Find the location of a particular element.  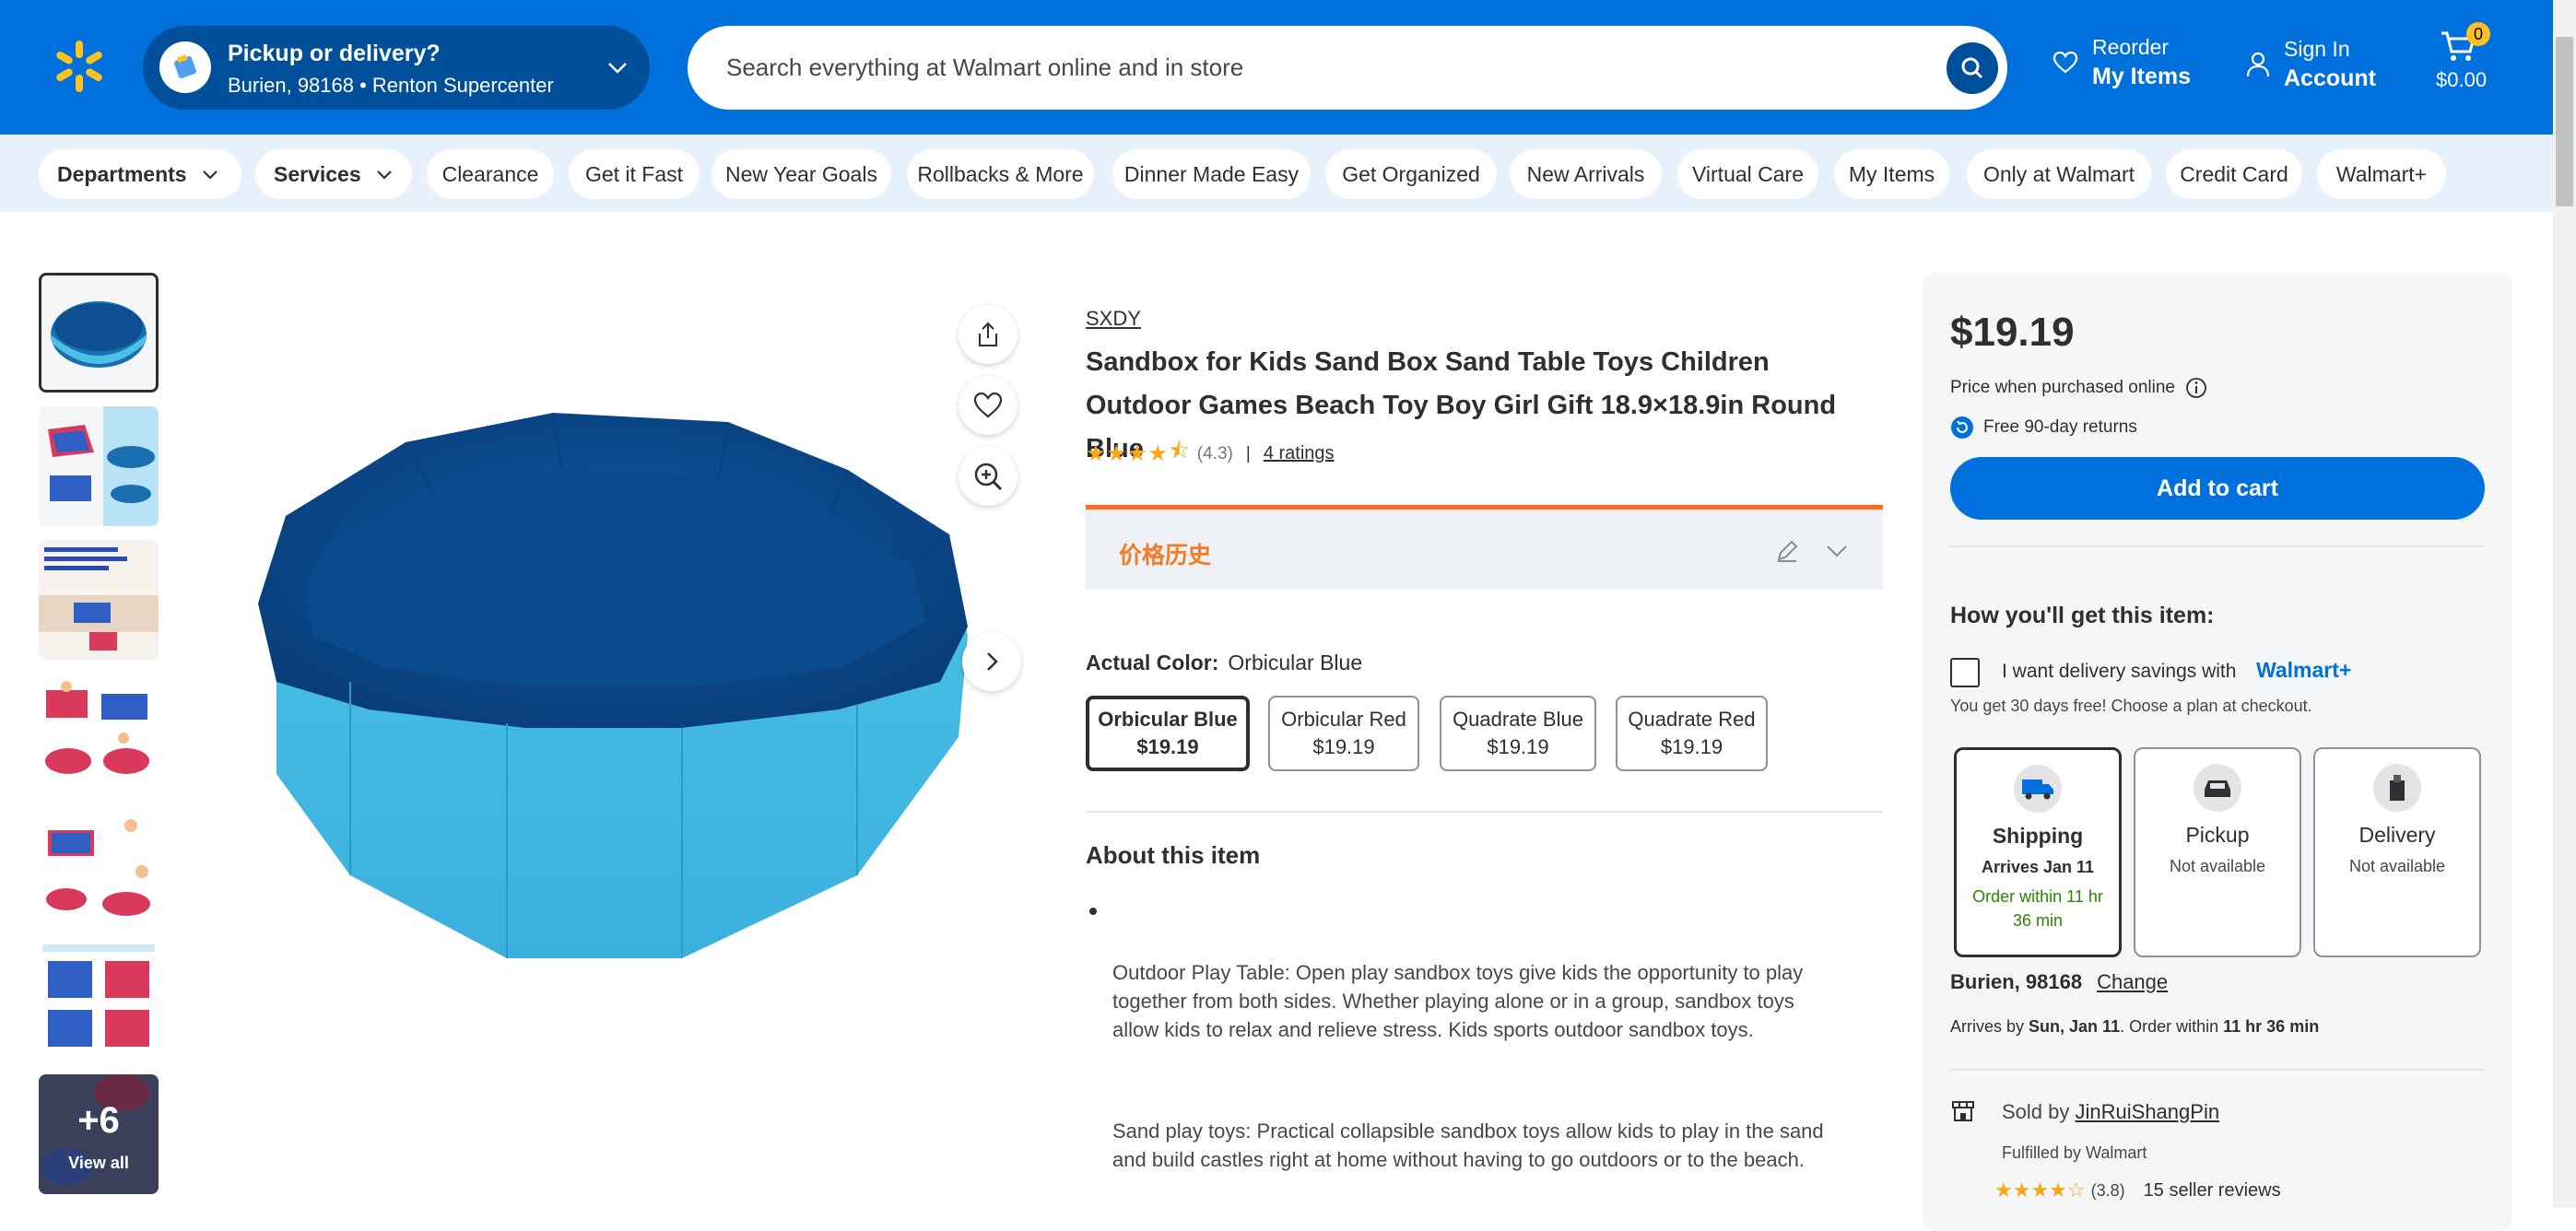

search-button is located at coordinates (1973, 68).